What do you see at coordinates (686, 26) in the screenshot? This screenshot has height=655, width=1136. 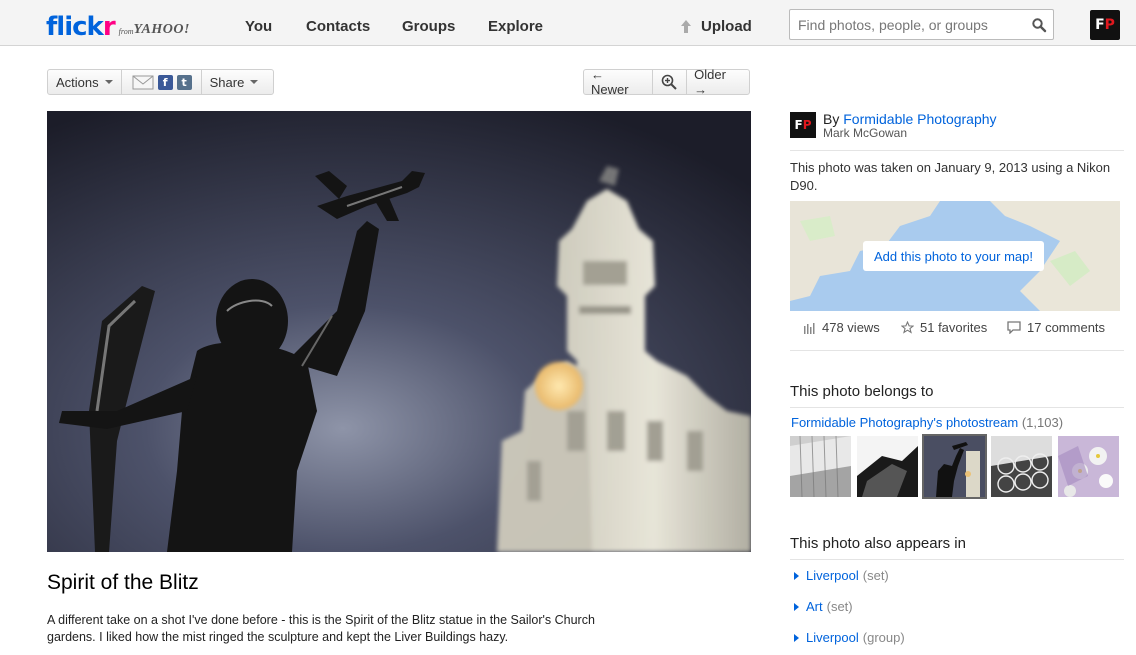 I see `upload-arrow-icon` at bounding box center [686, 26].